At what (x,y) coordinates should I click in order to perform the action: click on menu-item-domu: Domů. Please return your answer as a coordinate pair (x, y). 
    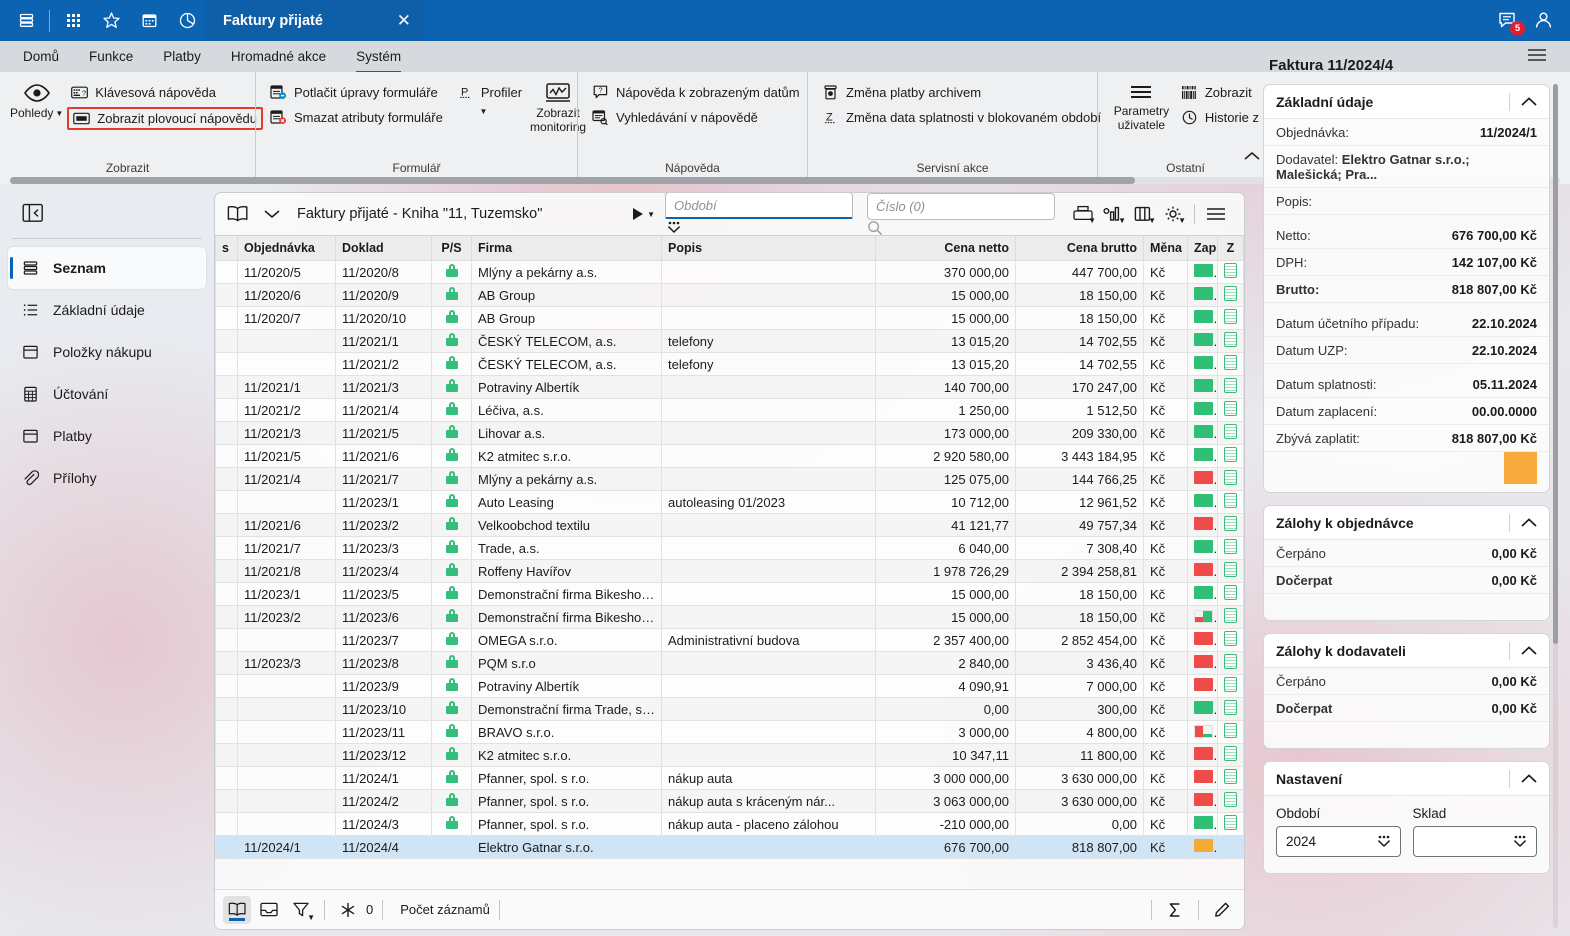
    Looking at the image, I should click on (41, 56).